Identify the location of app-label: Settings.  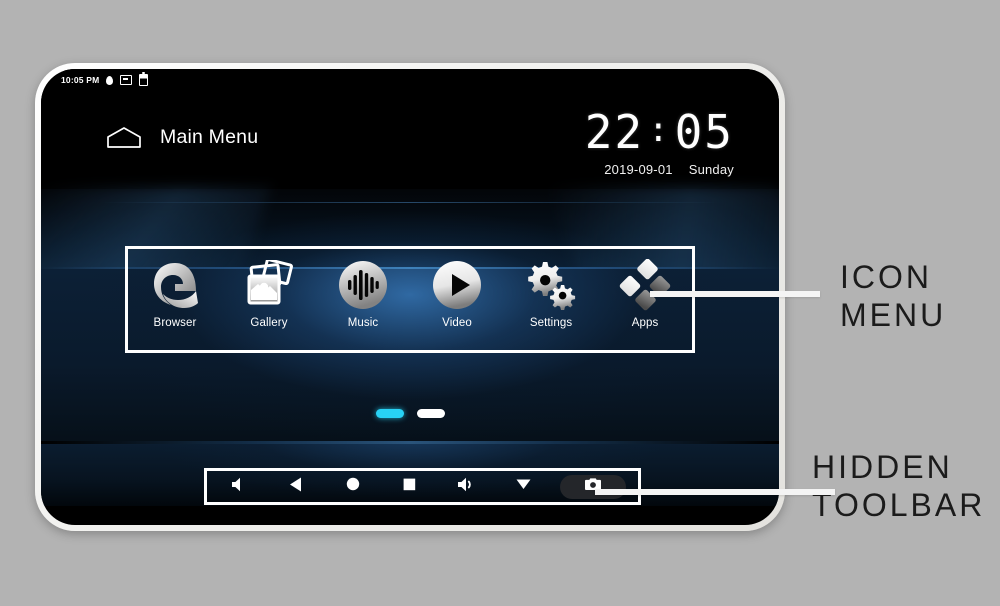
(551, 323).